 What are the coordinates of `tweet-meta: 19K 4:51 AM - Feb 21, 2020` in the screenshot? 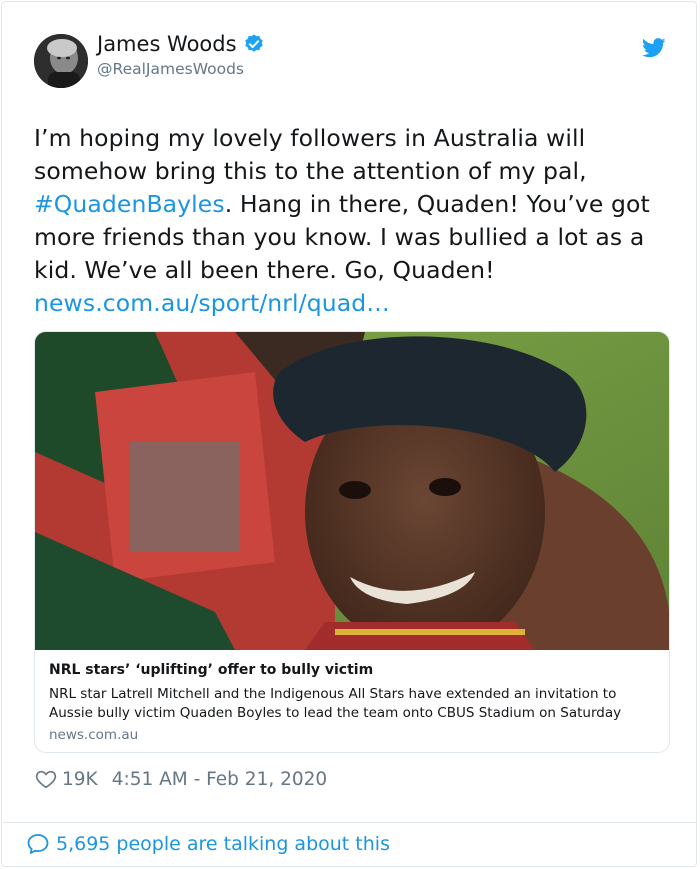 It's located at (181, 779).